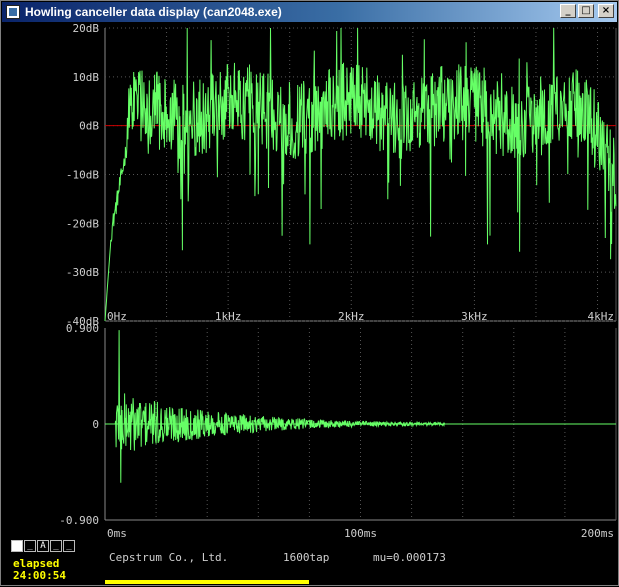 The width and height of the screenshot is (619, 587). Describe the element at coordinates (82, 272) in the screenshot. I see `spectrum-y-tick-label: -30dB` at that location.